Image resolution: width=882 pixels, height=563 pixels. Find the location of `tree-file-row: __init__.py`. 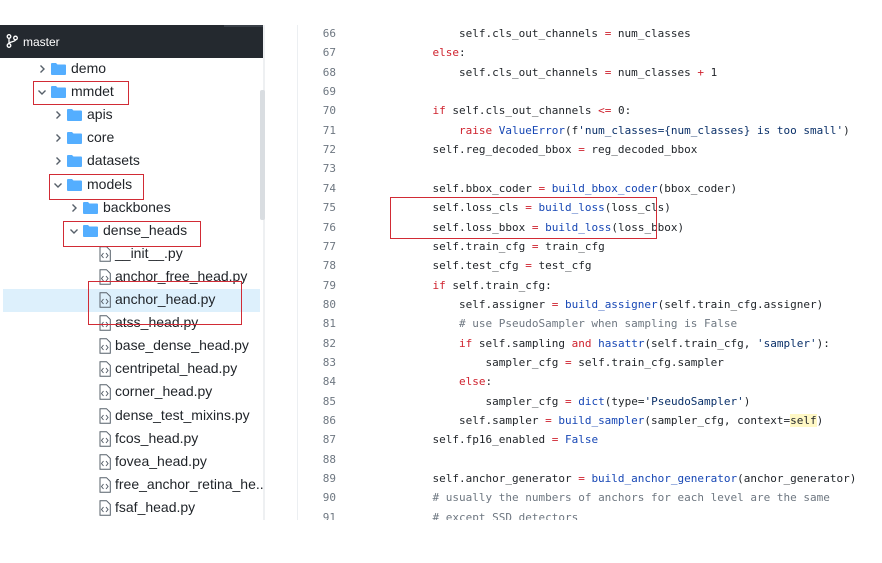

tree-file-row: __init__.py is located at coordinates (131, 254).